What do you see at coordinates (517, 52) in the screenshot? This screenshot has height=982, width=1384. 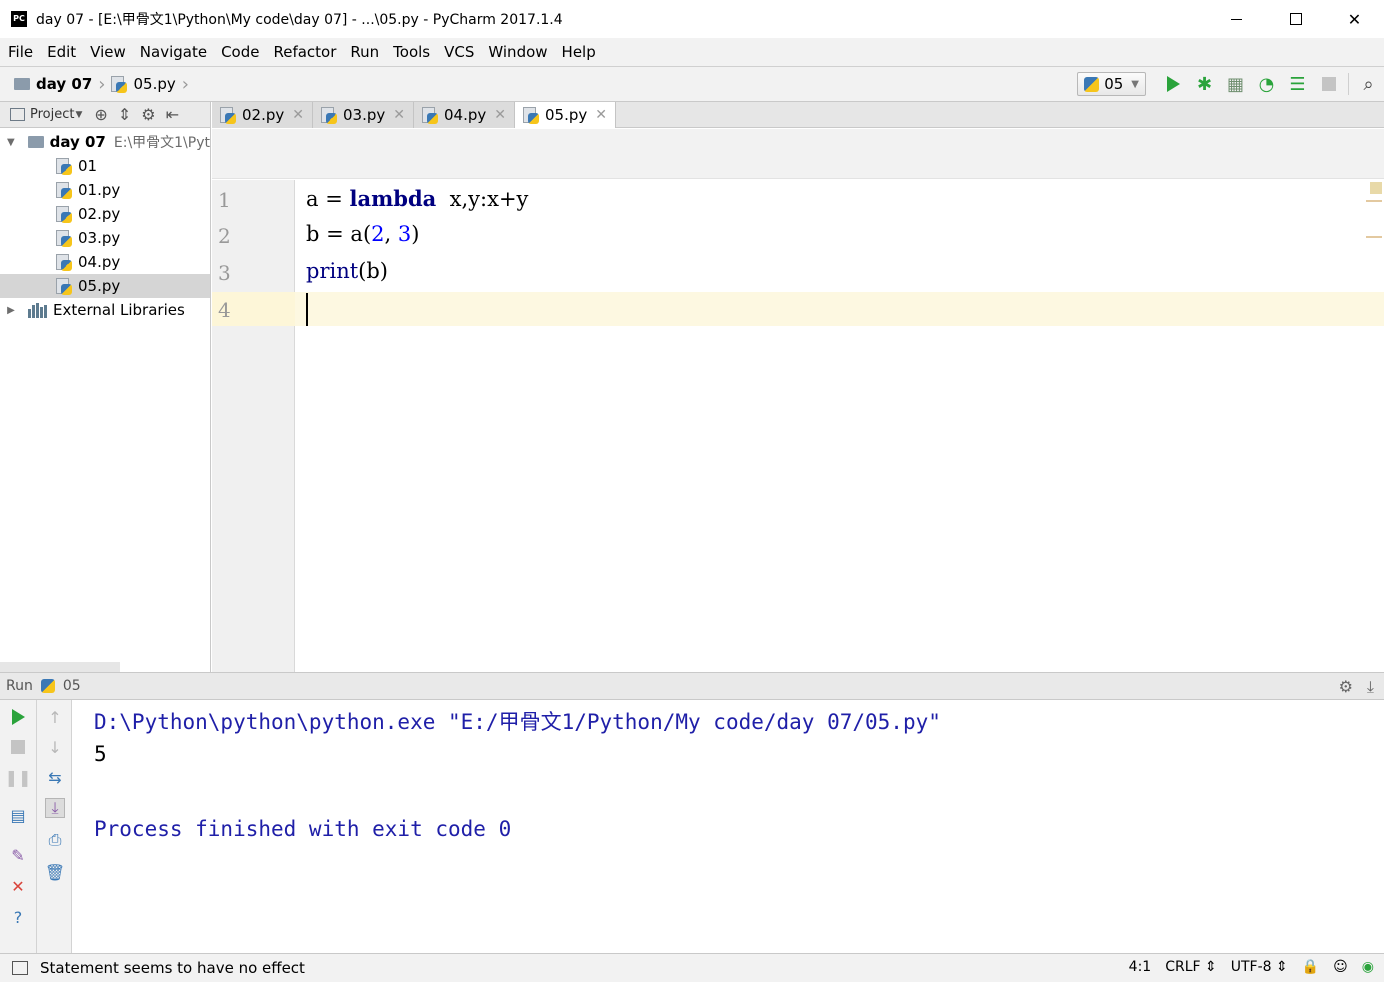 I see `menu-window: Window` at bounding box center [517, 52].